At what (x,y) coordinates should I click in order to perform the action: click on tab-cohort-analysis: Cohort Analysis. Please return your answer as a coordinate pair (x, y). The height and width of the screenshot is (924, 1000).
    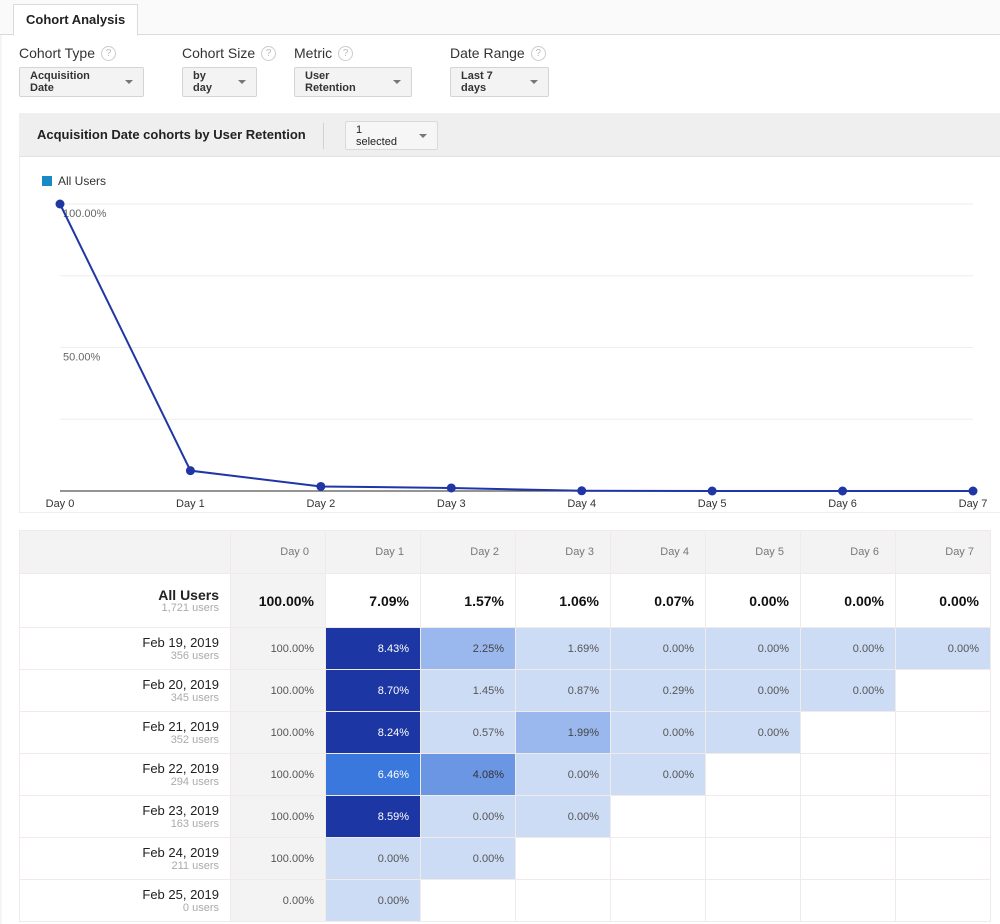
    Looking at the image, I should click on (76, 20).